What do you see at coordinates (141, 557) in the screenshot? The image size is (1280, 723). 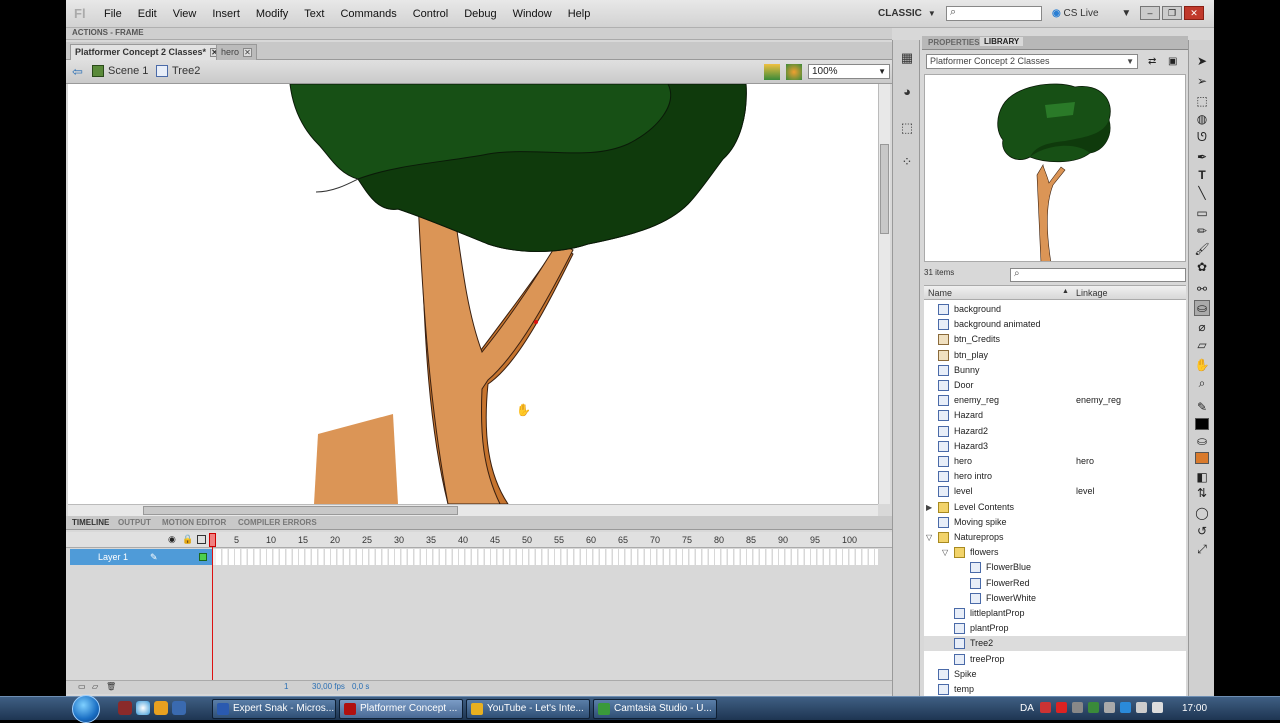 I see `layer-name: Layer 1 ✎` at bounding box center [141, 557].